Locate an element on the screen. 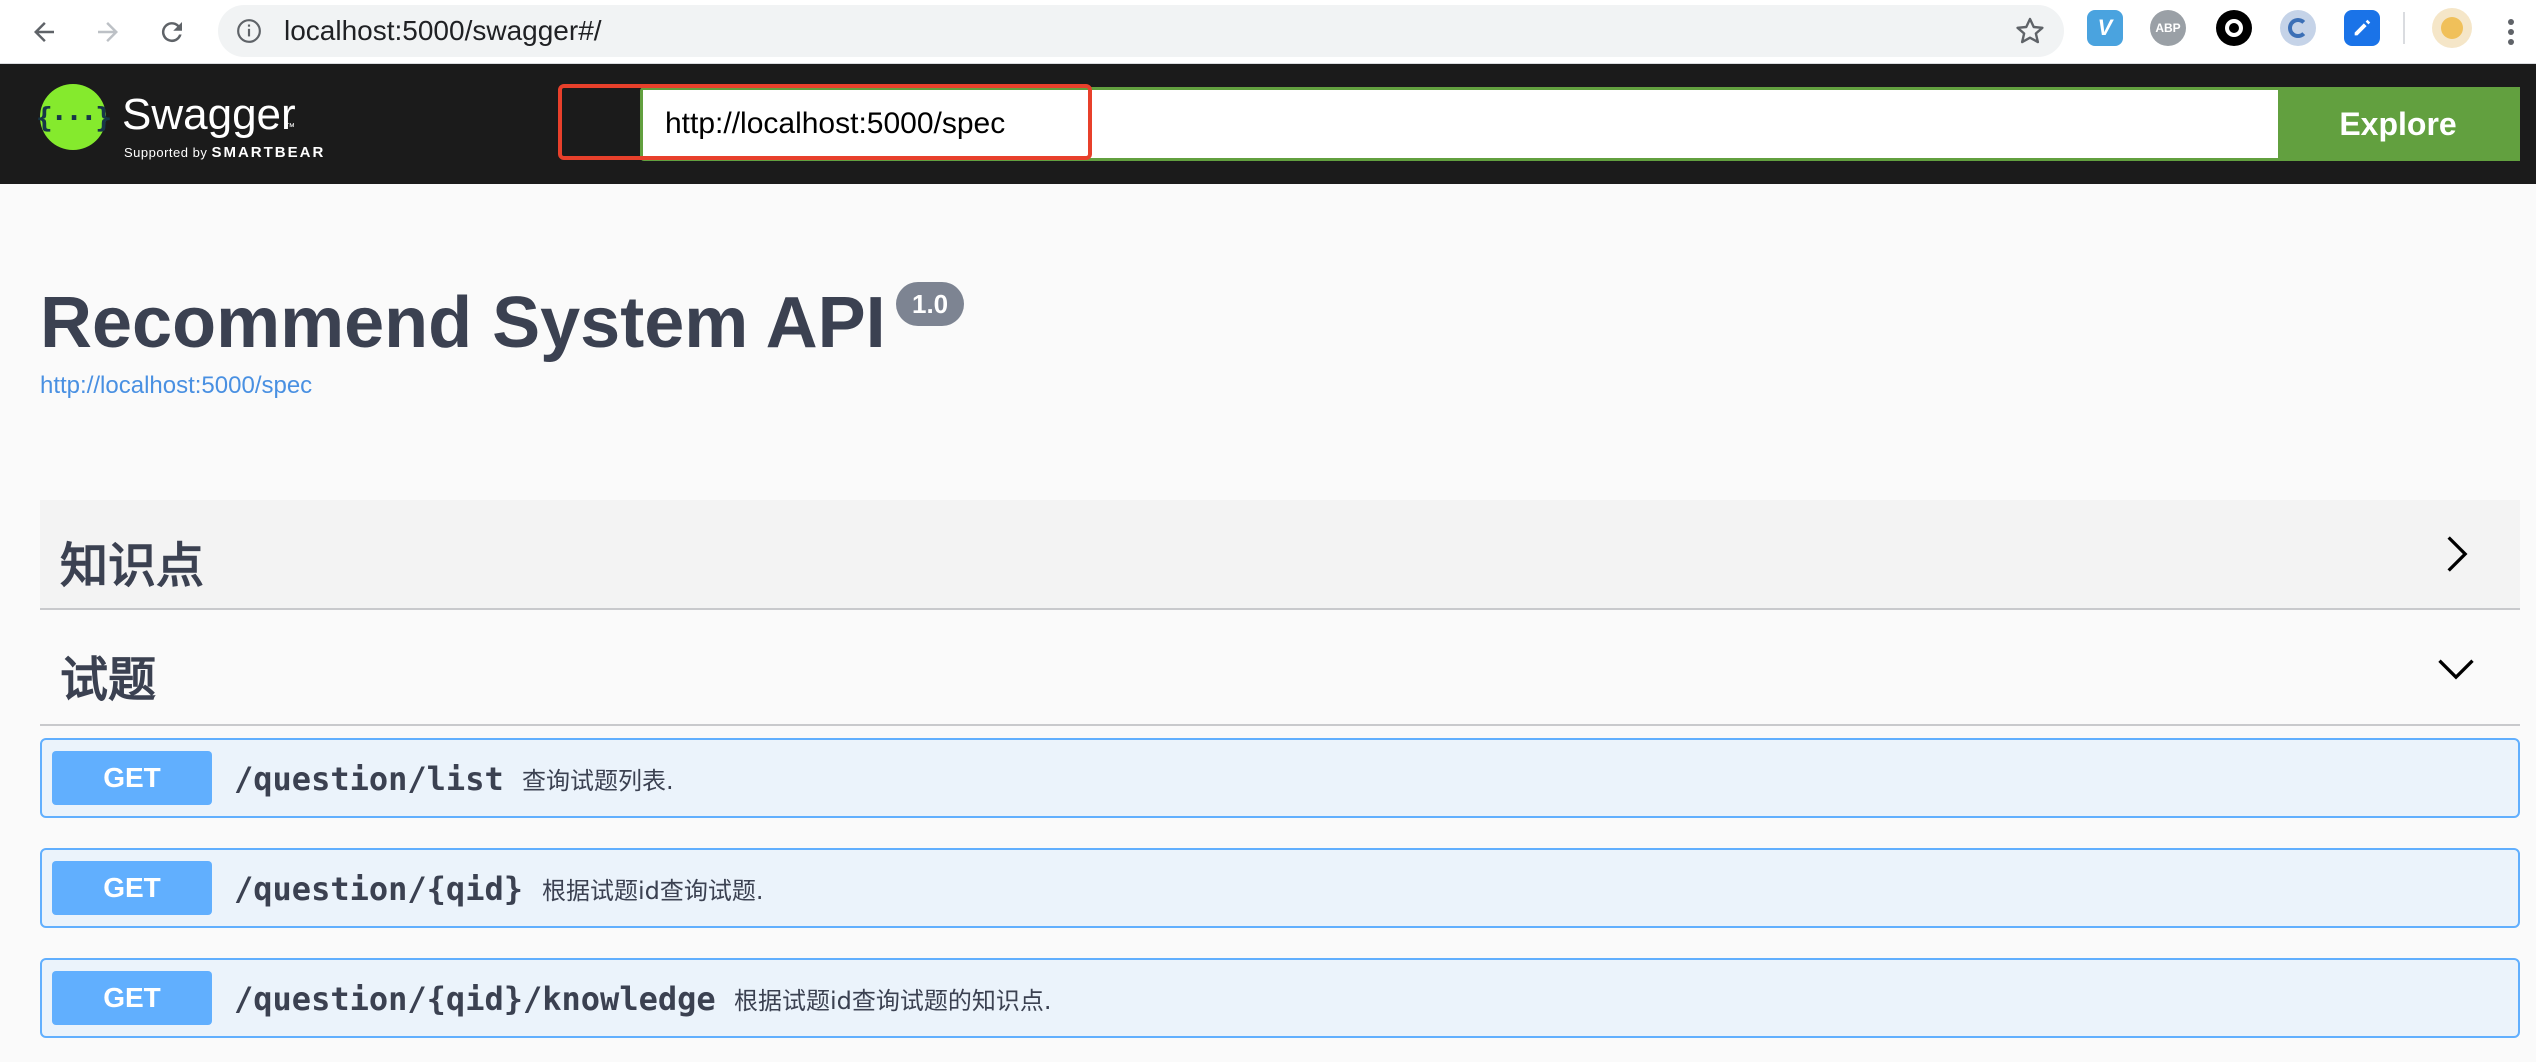 The width and height of the screenshot is (2536, 1062). operation-get-question-list: GET /question/list 查询试题列表. is located at coordinates (1280, 778).